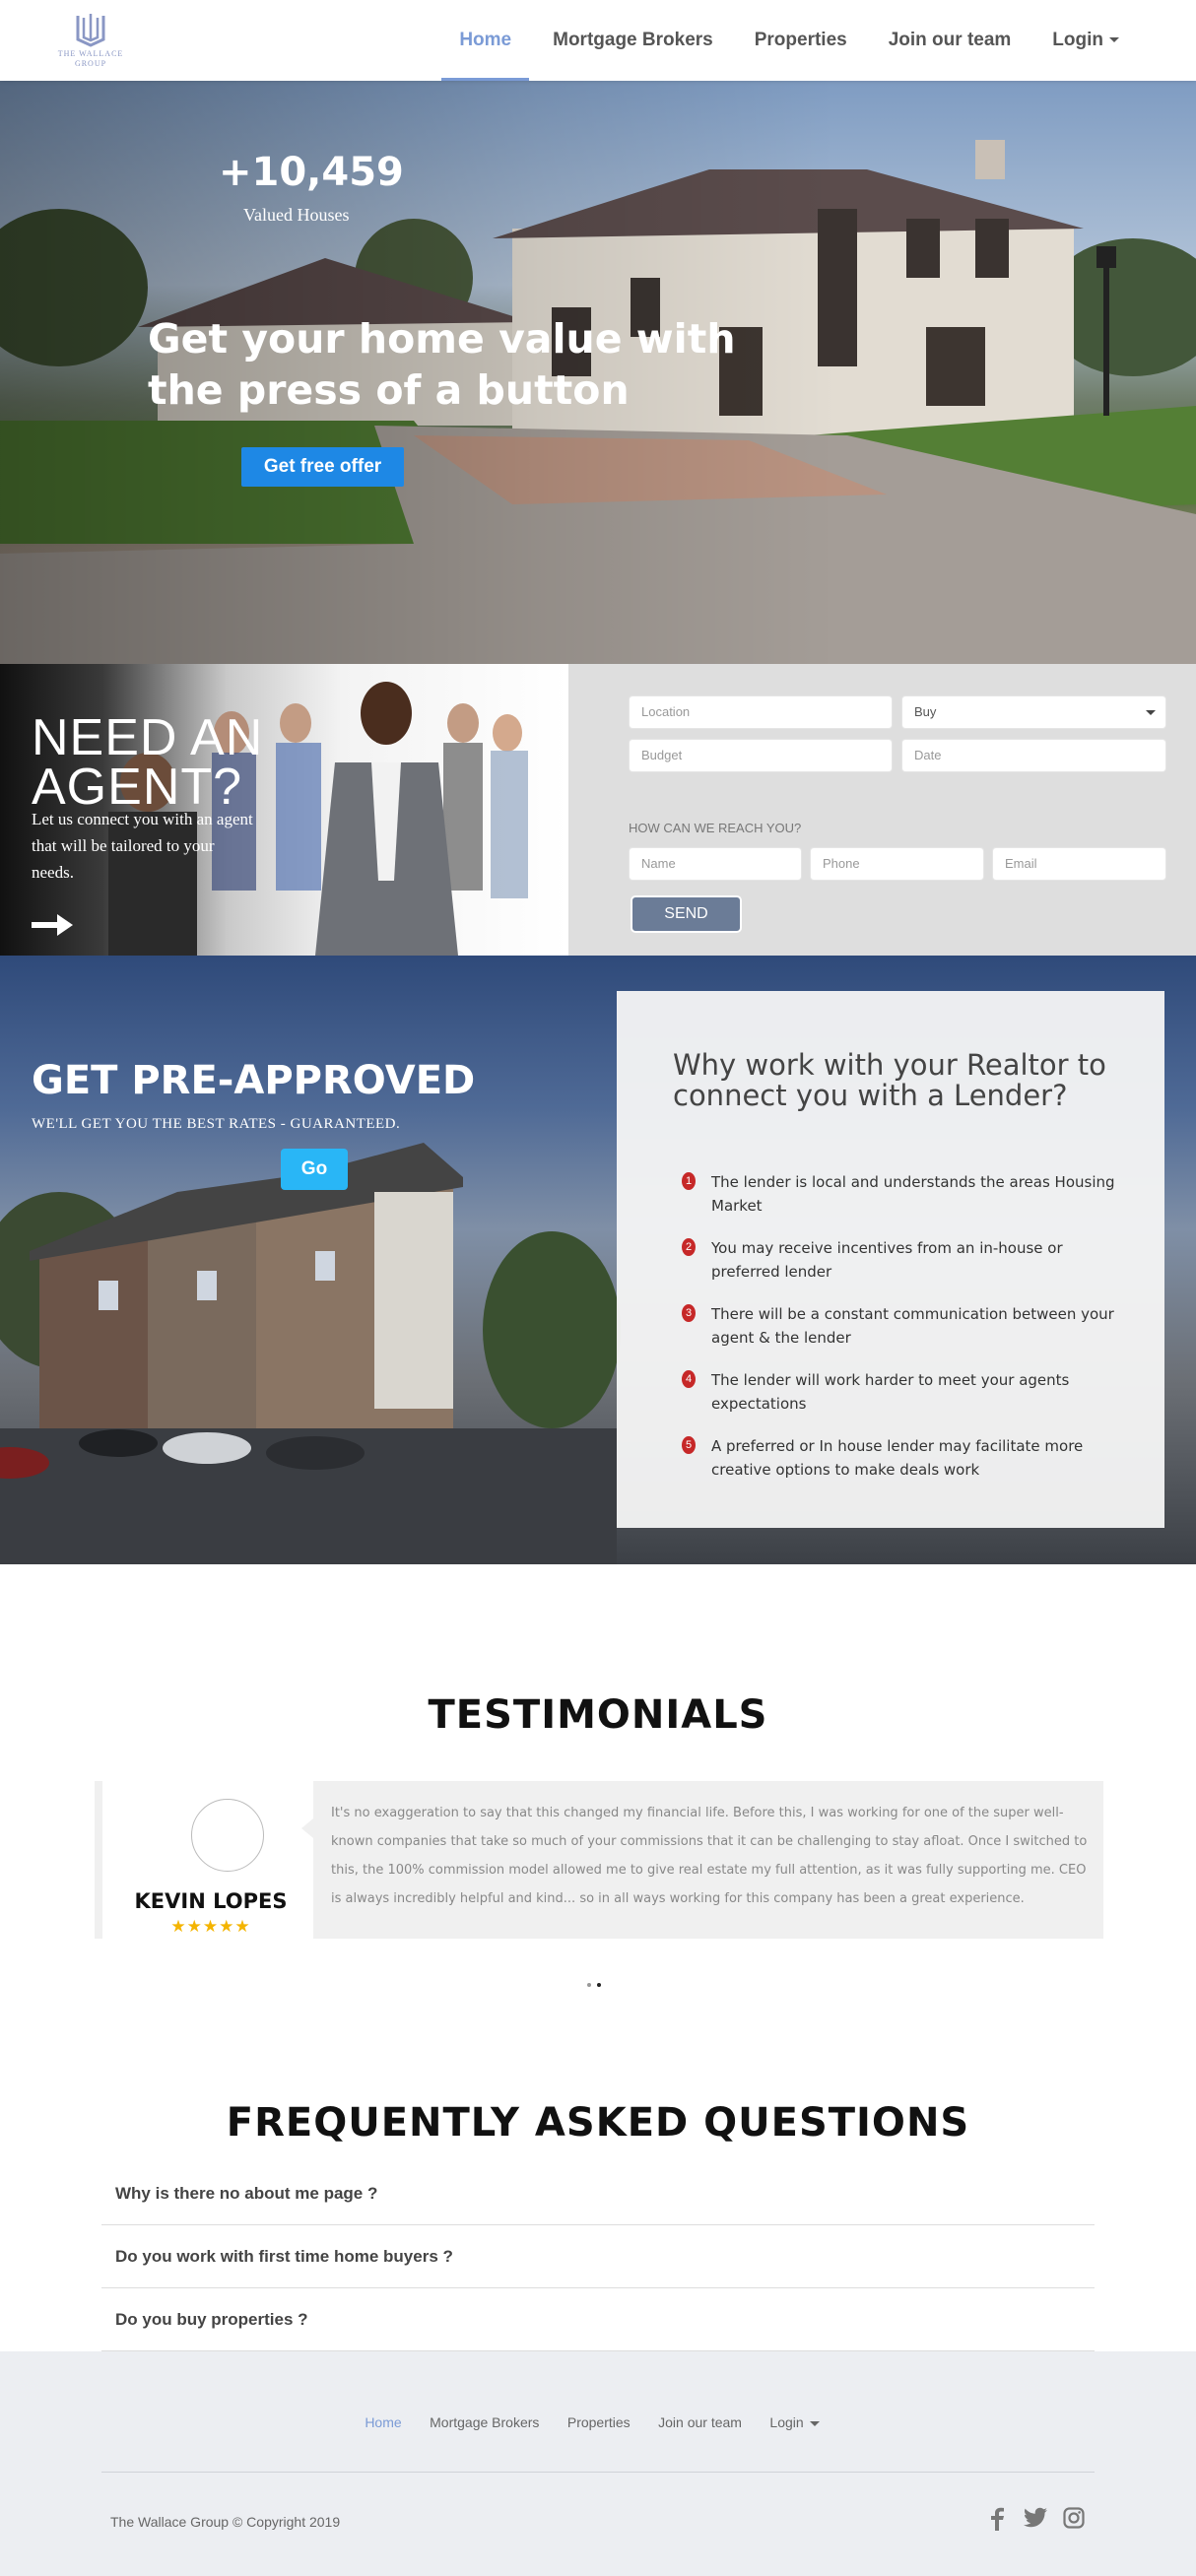 The image size is (1196, 2576). Describe the element at coordinates (598, 1715) in the screenshot. I see `testimonials-title: TESTIMONIALS` at that location.